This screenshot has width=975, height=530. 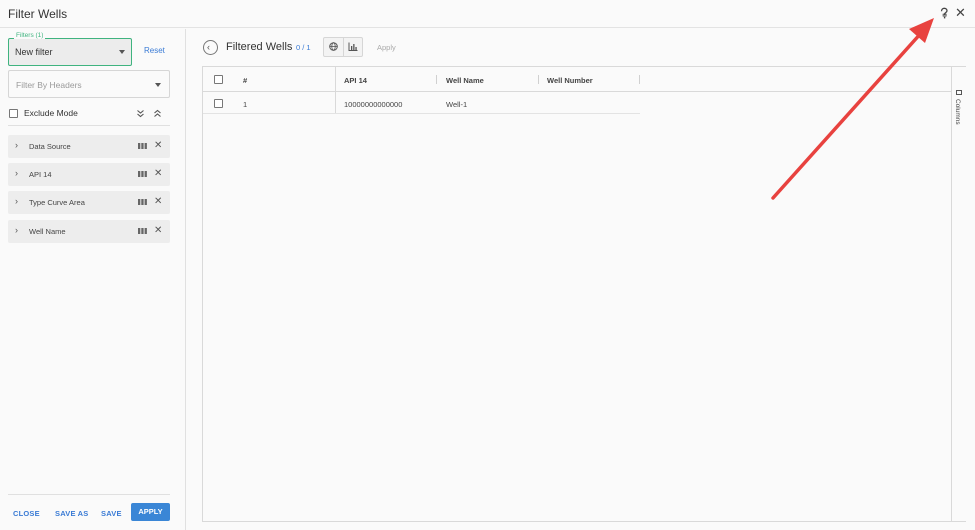 What do you see at coordinates (355, 80) in the screenshot?
I see `column-header-api-14: API 14` at bounding box center [355, 80].